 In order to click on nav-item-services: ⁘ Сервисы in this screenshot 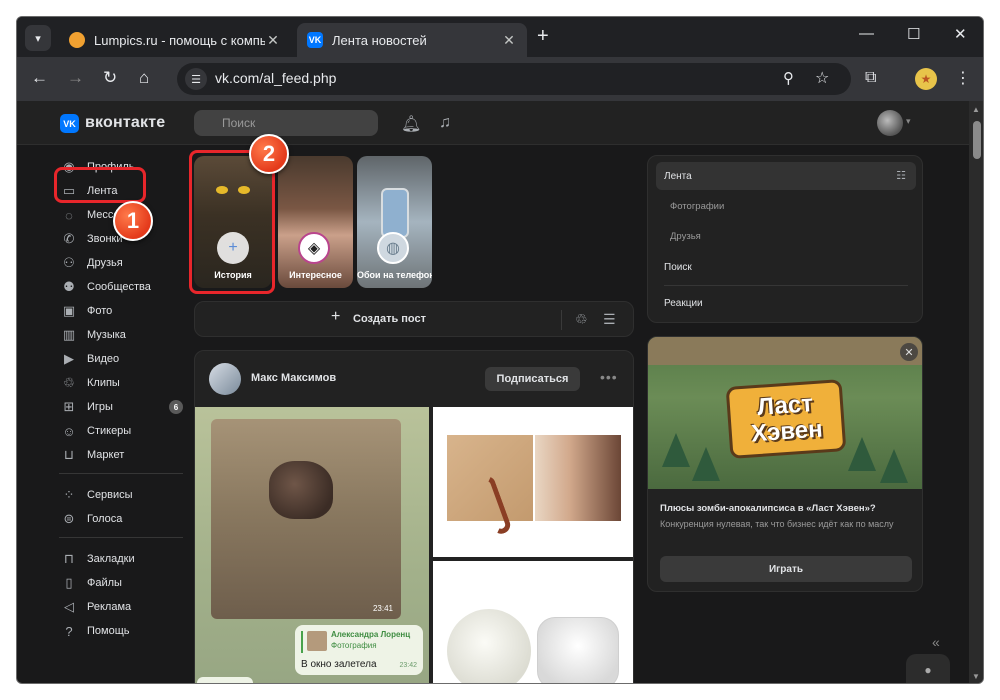, I will do `click(123, 495)`.